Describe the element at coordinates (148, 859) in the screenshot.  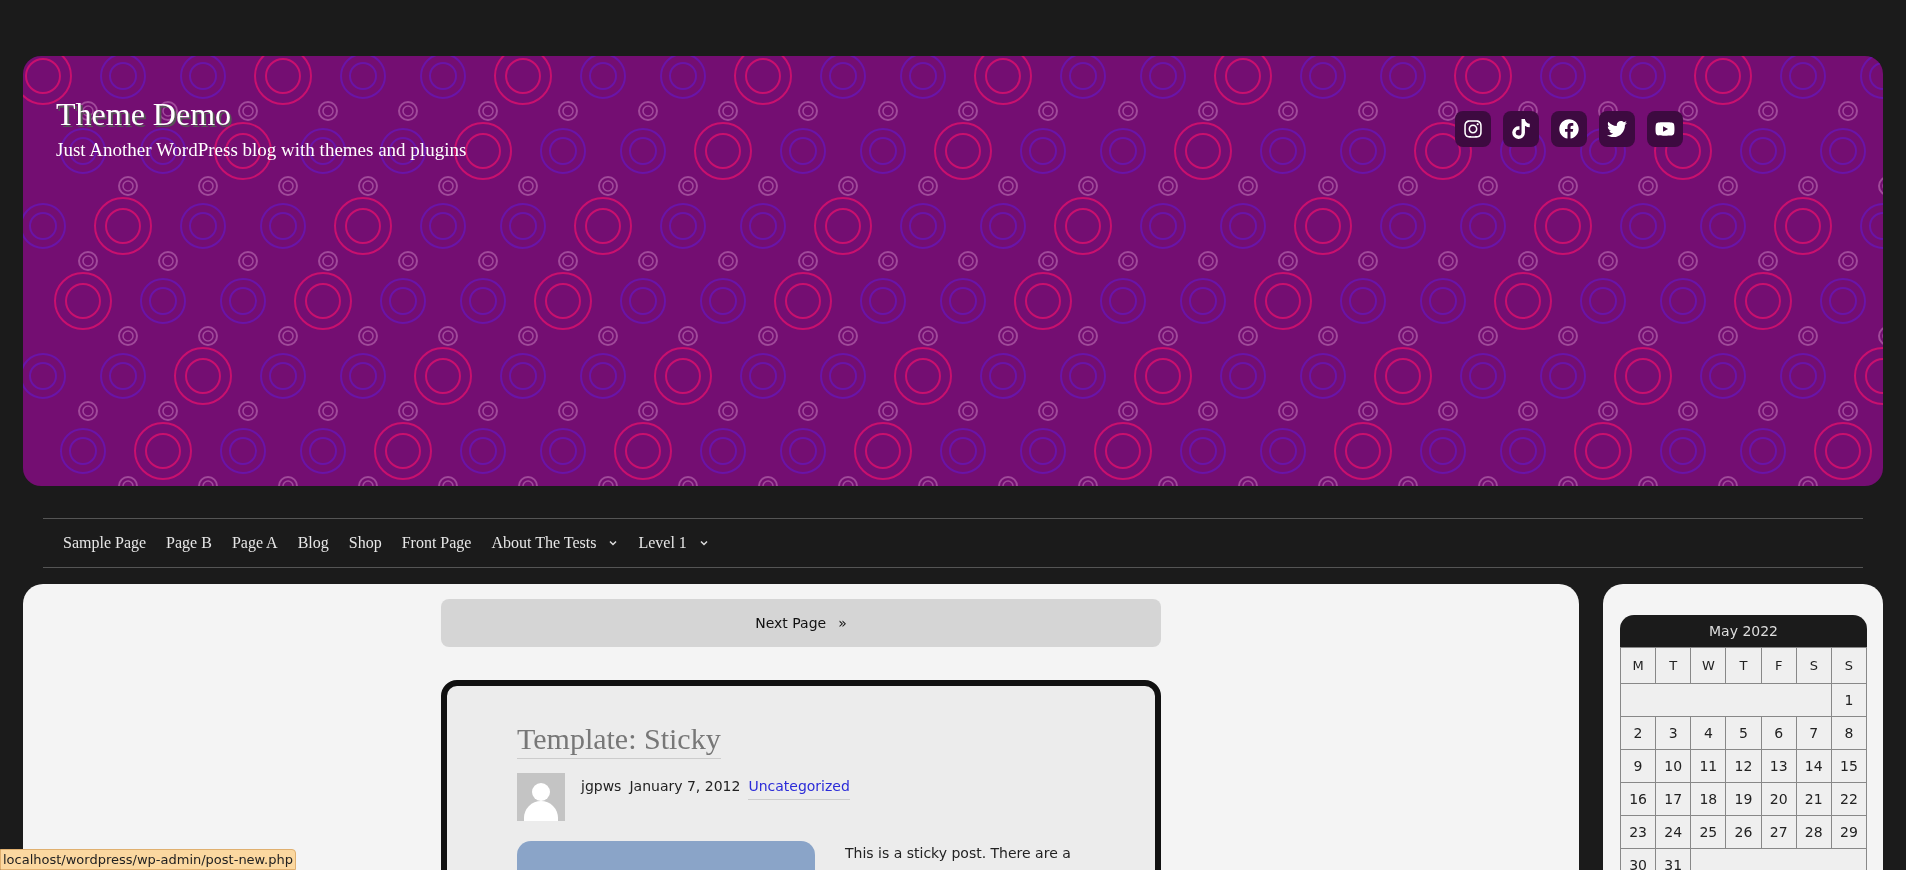
I see `status-bar-url: localhost/wordpress/wp-admin/post-new.php` at that location.